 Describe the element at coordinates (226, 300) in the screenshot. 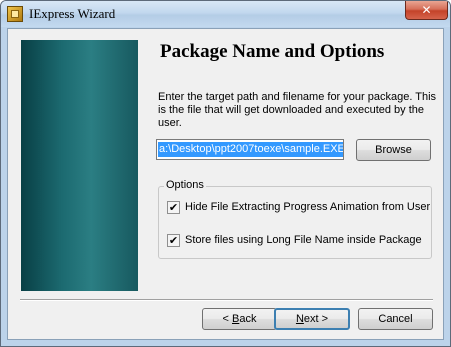

I see `button-separator` at that location.